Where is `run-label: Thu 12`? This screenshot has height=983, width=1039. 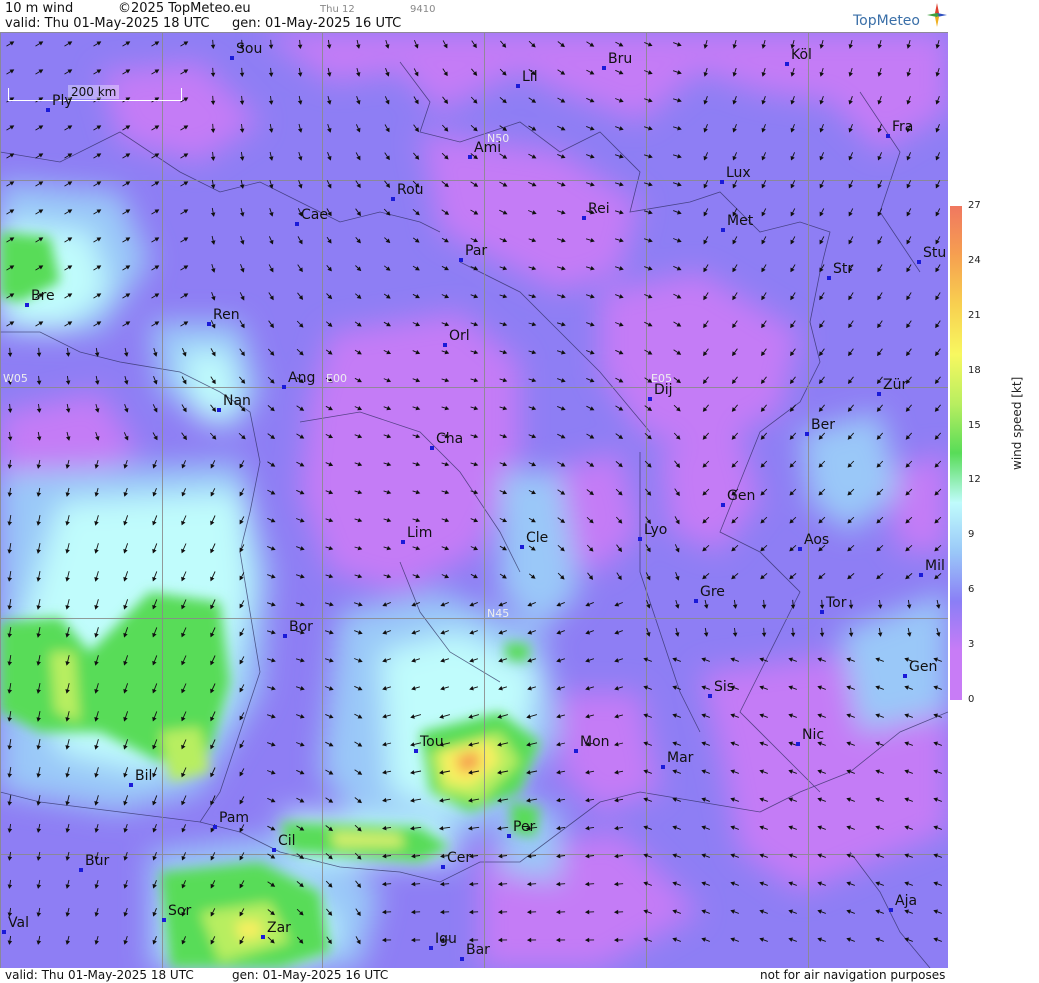
run-label: Thu 12 is located at coordinates (337, 9).